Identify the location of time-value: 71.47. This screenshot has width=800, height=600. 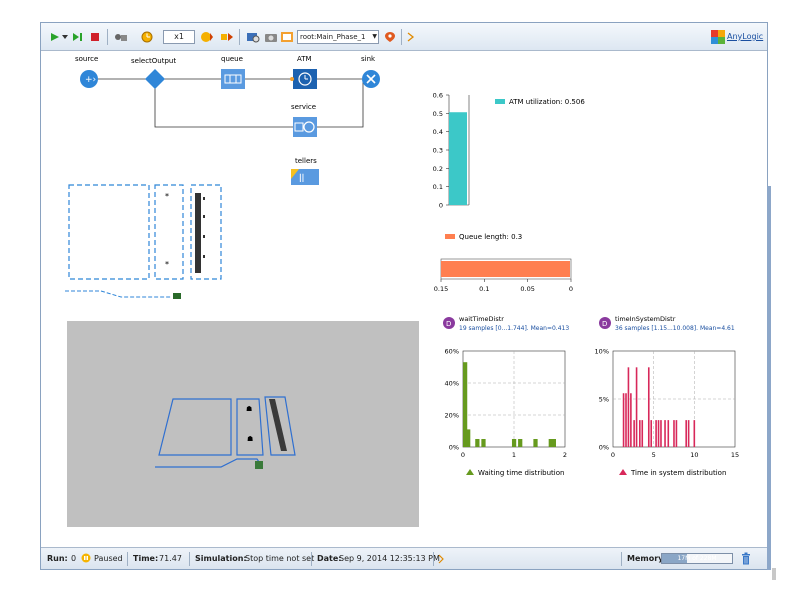
(170, 558).